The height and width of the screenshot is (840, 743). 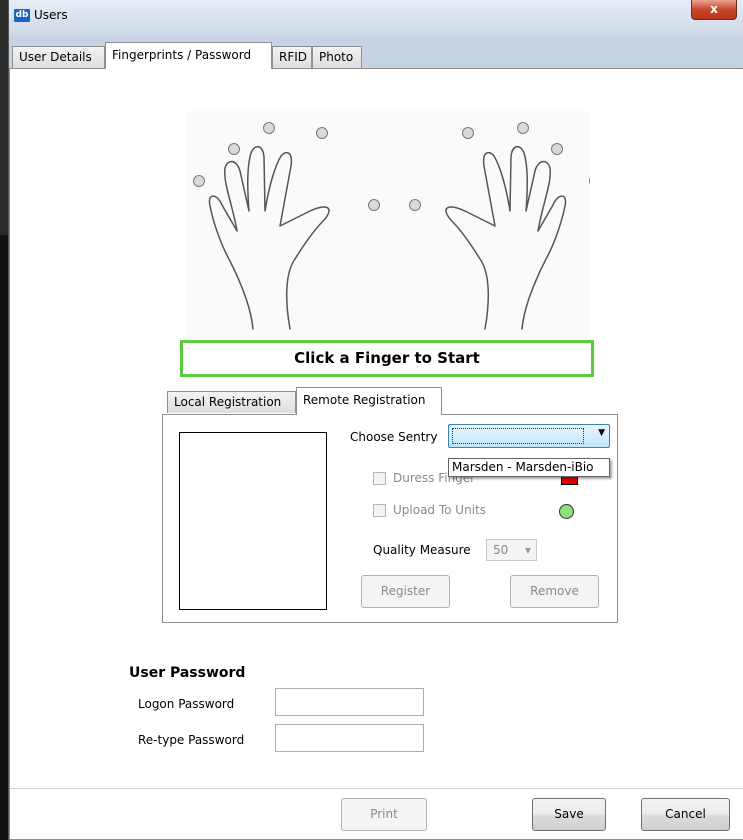 I want to click on quality-measure-label: Quality Measure, so click(x=422, y=550).